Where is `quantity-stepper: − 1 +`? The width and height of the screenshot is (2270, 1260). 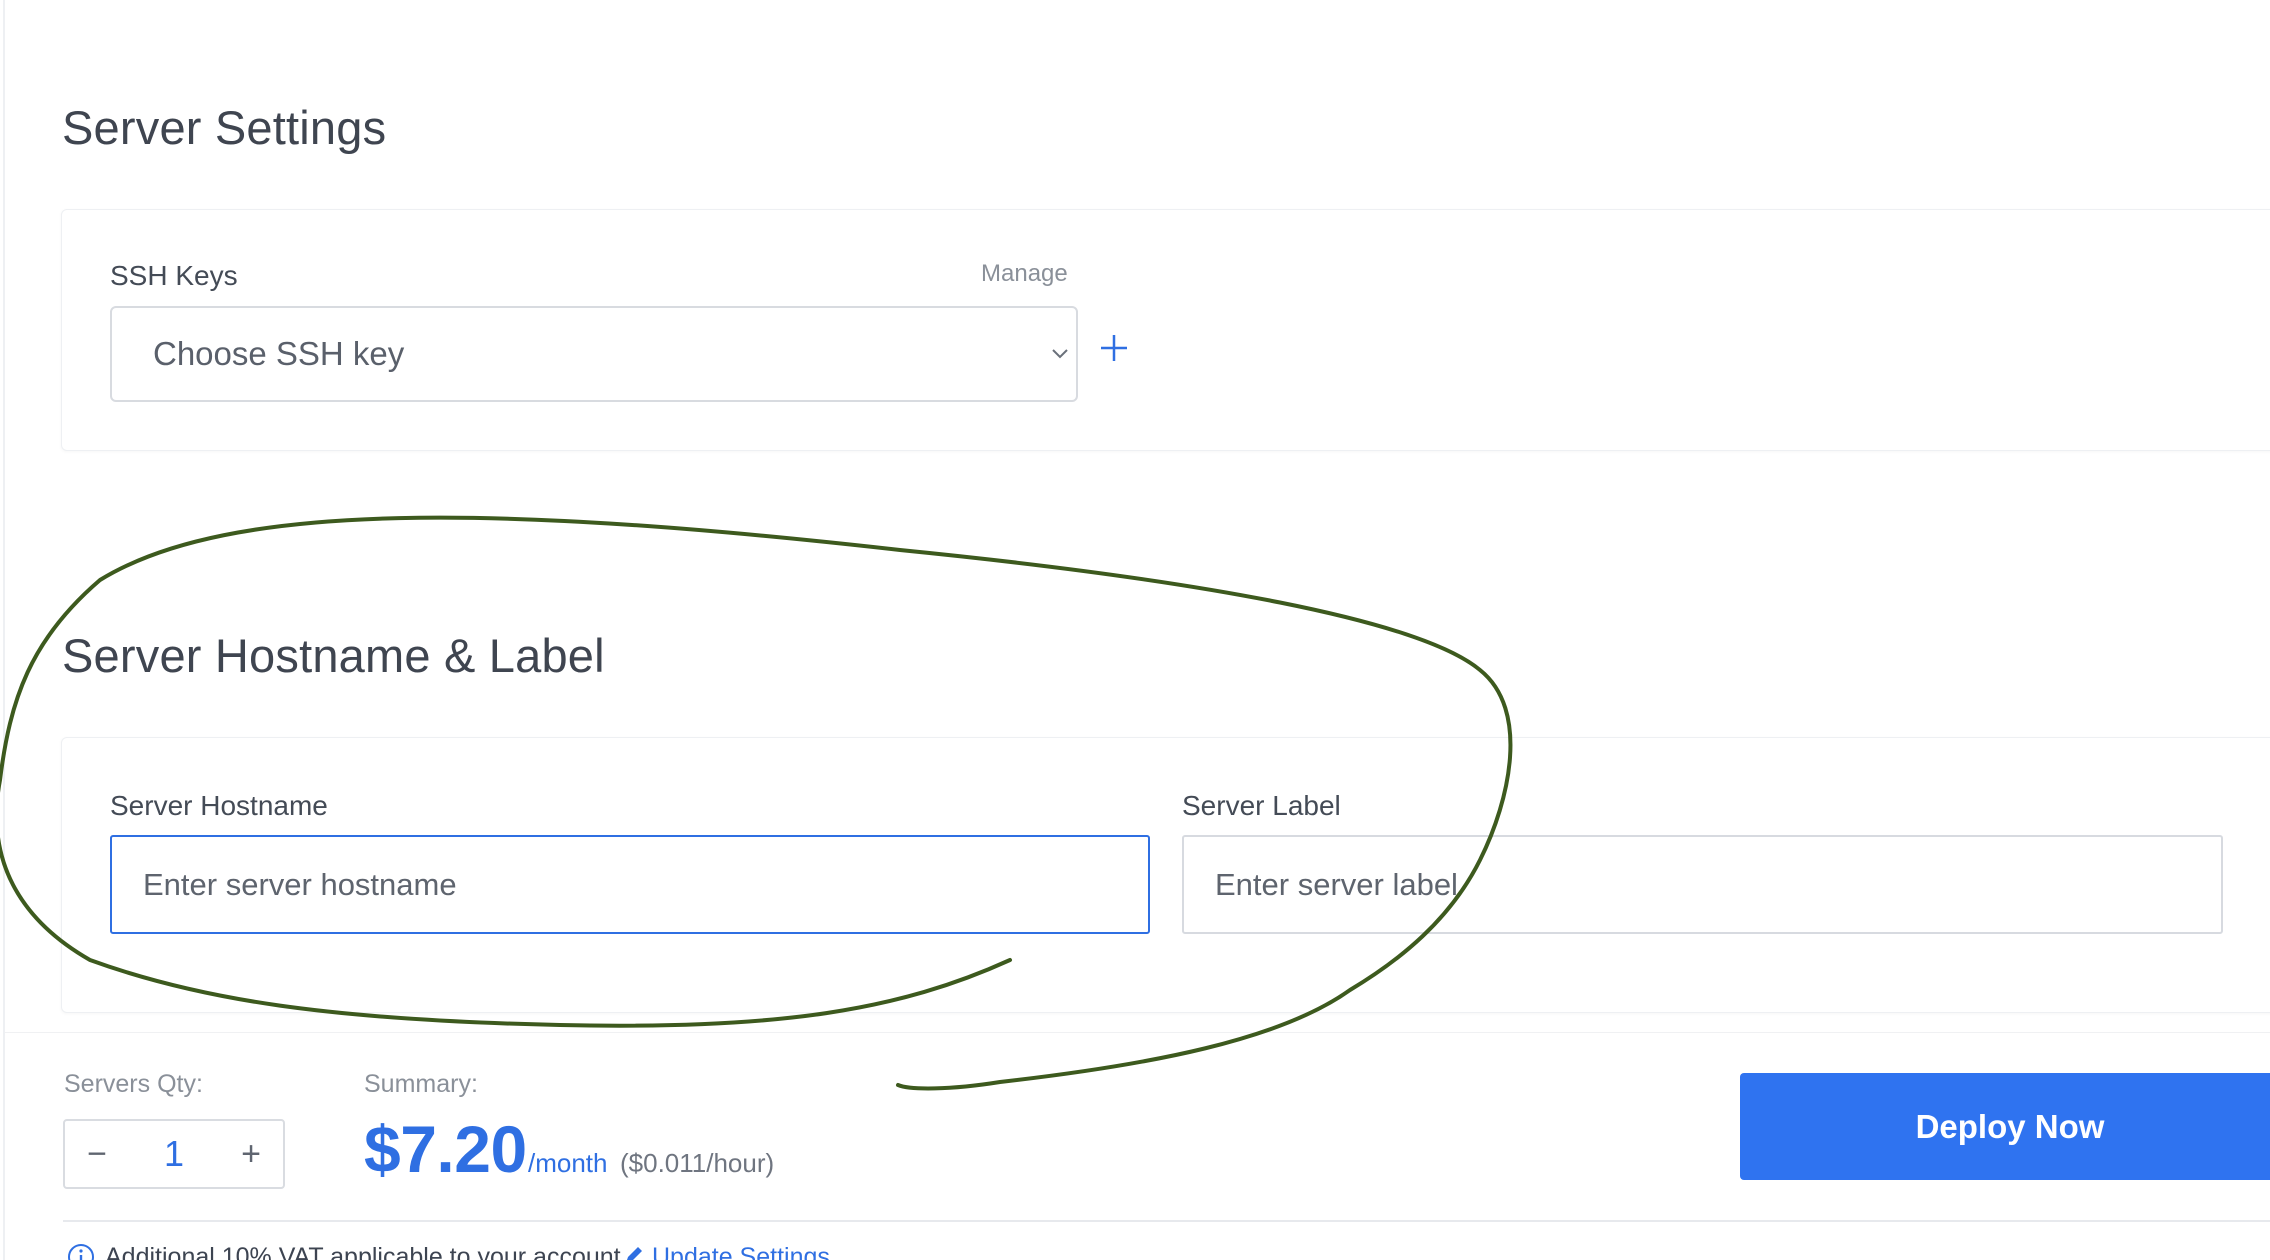 quantity-stepper: − 1 + is located at coordinates (174, 1154).